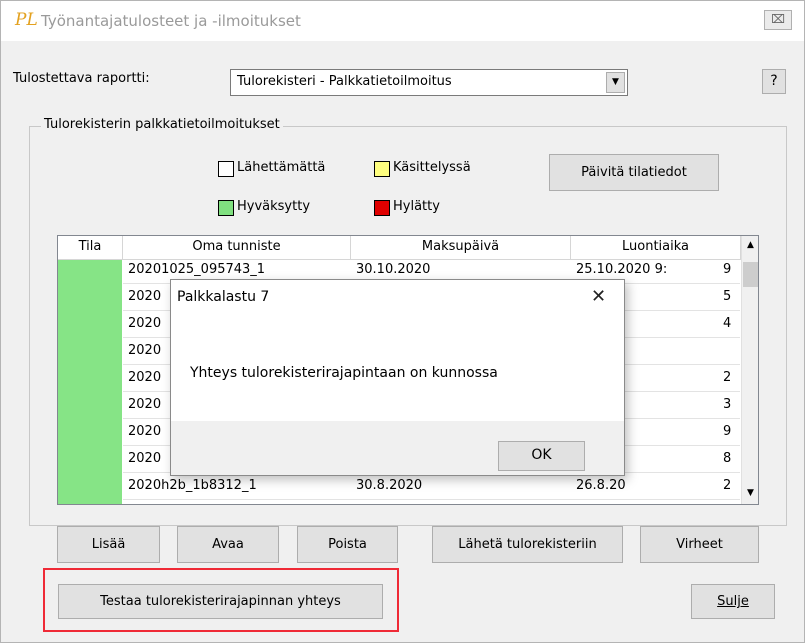  Describe the element at coordinates (615, 82) in the screenshot. I see `chevron-down-icon: ▼` at that location.